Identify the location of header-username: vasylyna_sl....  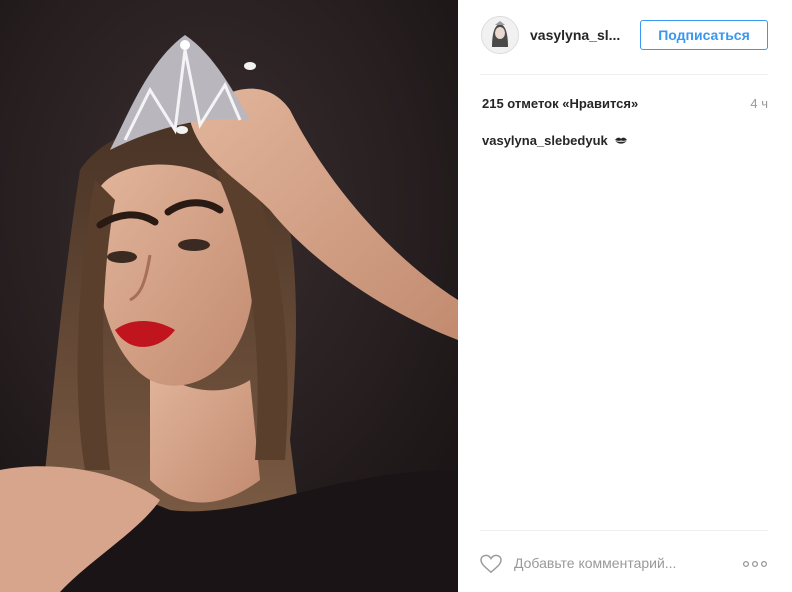
(575, 35).